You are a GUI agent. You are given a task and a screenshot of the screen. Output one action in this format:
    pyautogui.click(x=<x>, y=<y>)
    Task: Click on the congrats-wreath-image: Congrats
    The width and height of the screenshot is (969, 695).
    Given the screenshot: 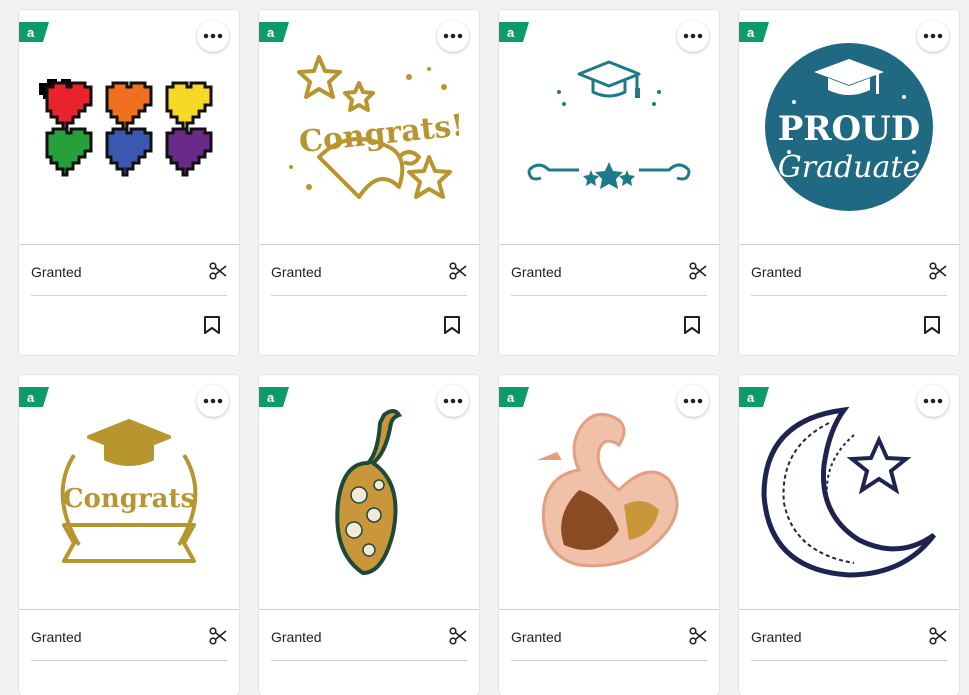 What is the action you would take?
    pyautogui.click(x=129, y=490)
    